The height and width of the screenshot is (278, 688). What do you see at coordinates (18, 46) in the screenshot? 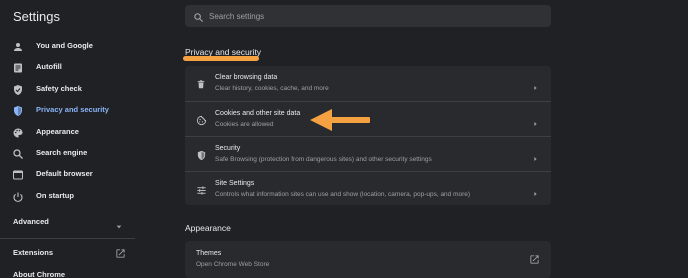
I see `person-icon` at bounding box center [18, 46].